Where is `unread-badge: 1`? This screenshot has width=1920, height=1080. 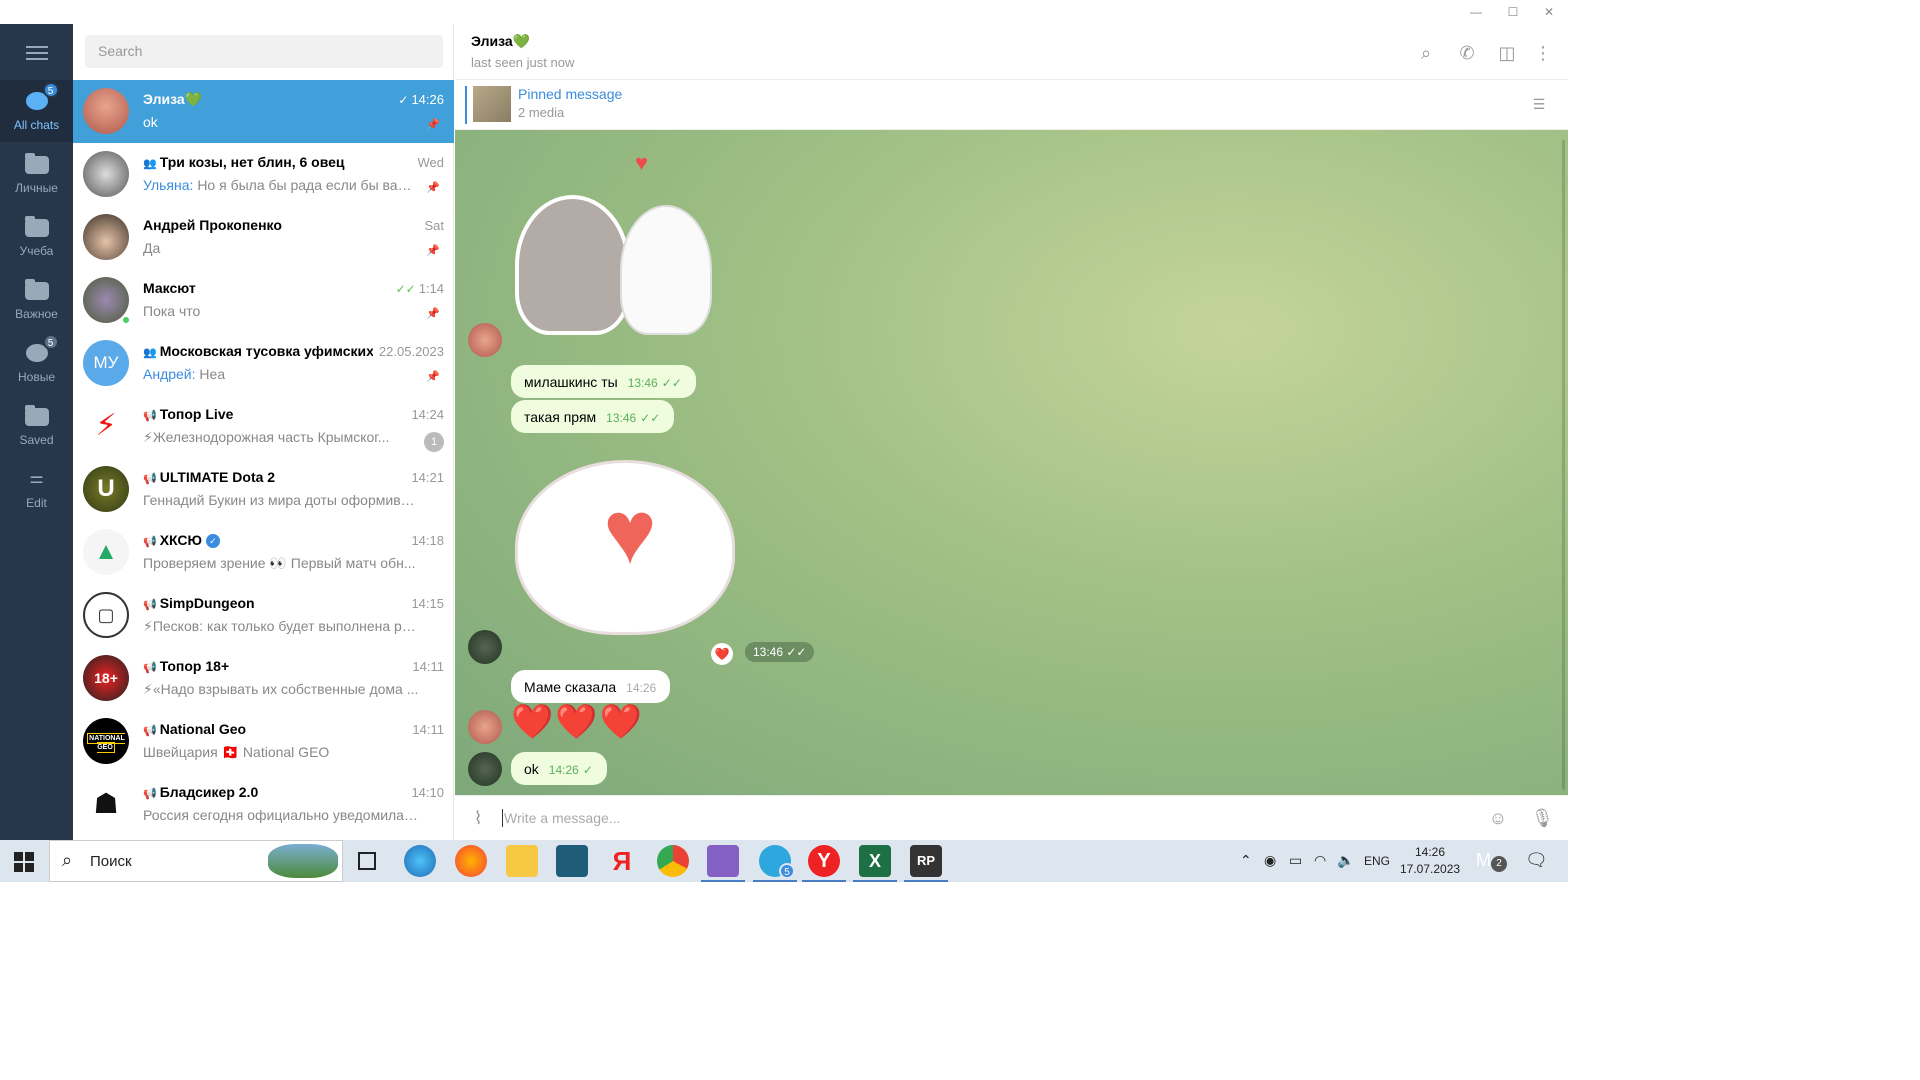
unread-badge: 1 is located at coordinates (434, 442).